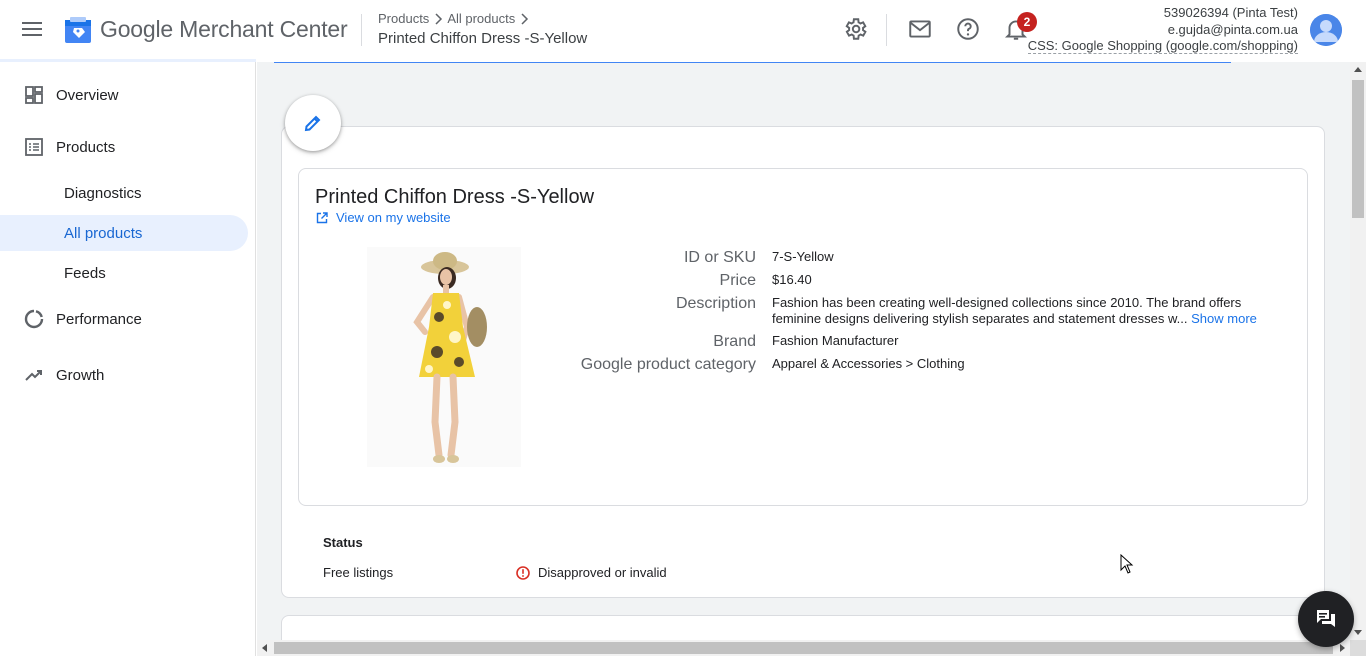 The image size is (1366, 656). I want to click on chat-bubbles-icon, so click(1326, 618).